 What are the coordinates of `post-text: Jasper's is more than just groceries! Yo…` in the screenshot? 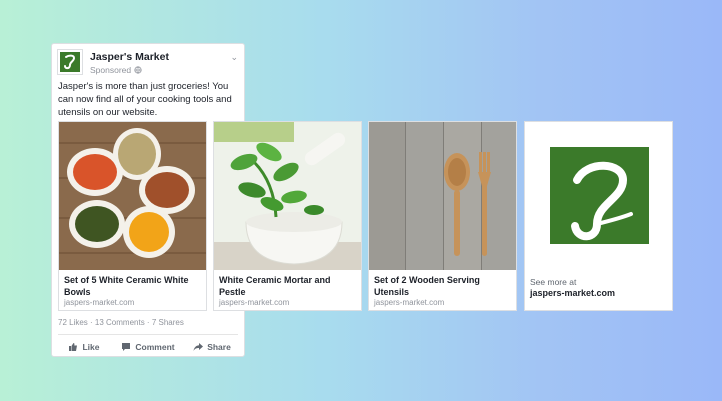 It's located at (145, 99).